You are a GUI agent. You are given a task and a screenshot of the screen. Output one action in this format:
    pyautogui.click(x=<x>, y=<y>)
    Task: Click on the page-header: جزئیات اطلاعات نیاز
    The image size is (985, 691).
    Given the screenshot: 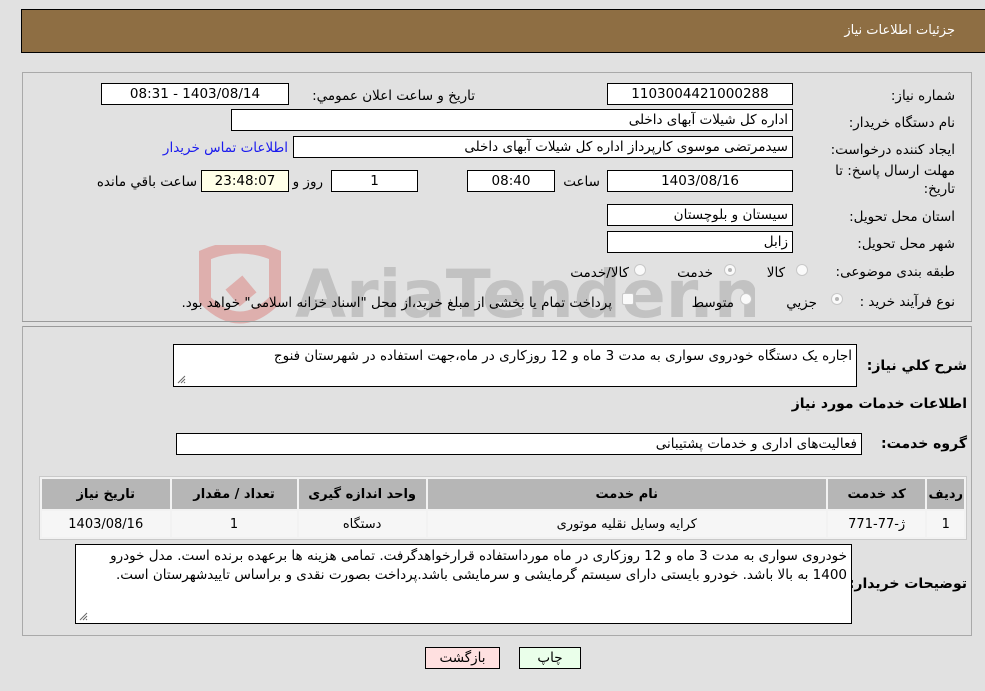 What is the action you would take?
    pyautogui.click(x=503, y=31)
    